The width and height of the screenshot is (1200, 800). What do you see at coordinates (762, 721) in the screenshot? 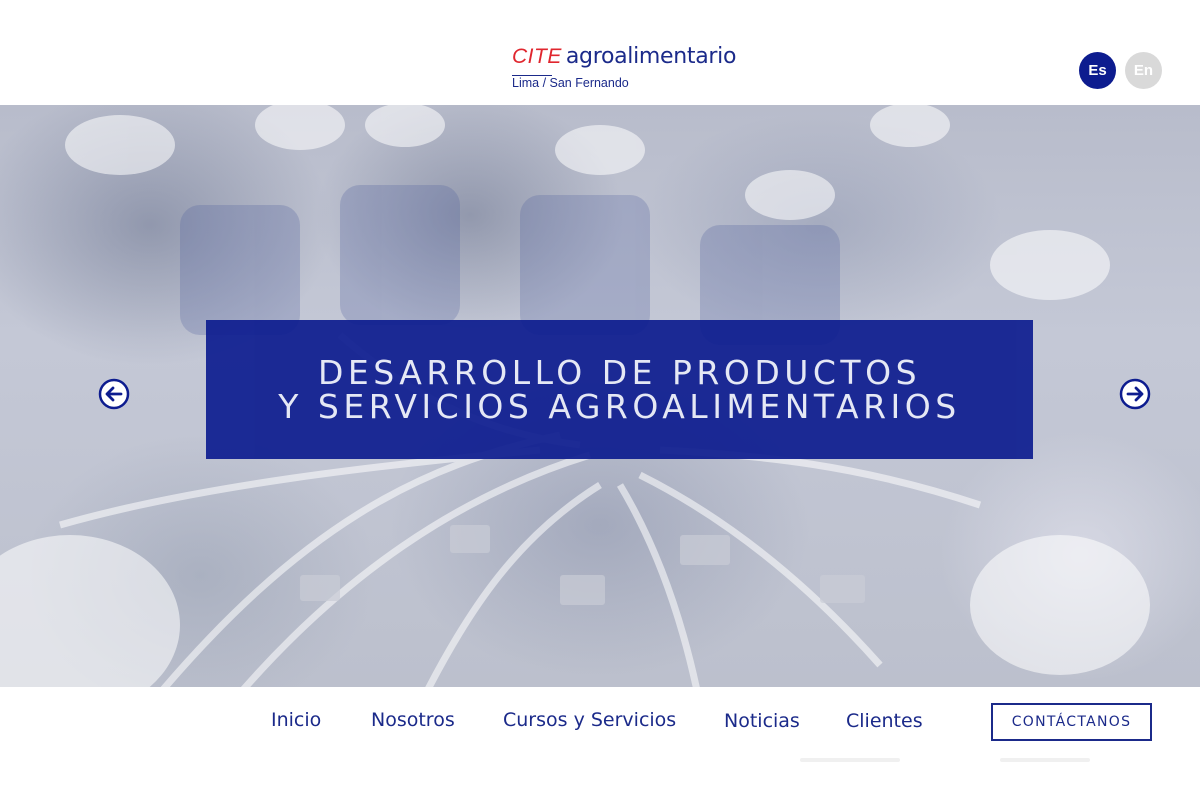
I see `nav-item-noticias: Noticias` at bounding box center [762, 721].